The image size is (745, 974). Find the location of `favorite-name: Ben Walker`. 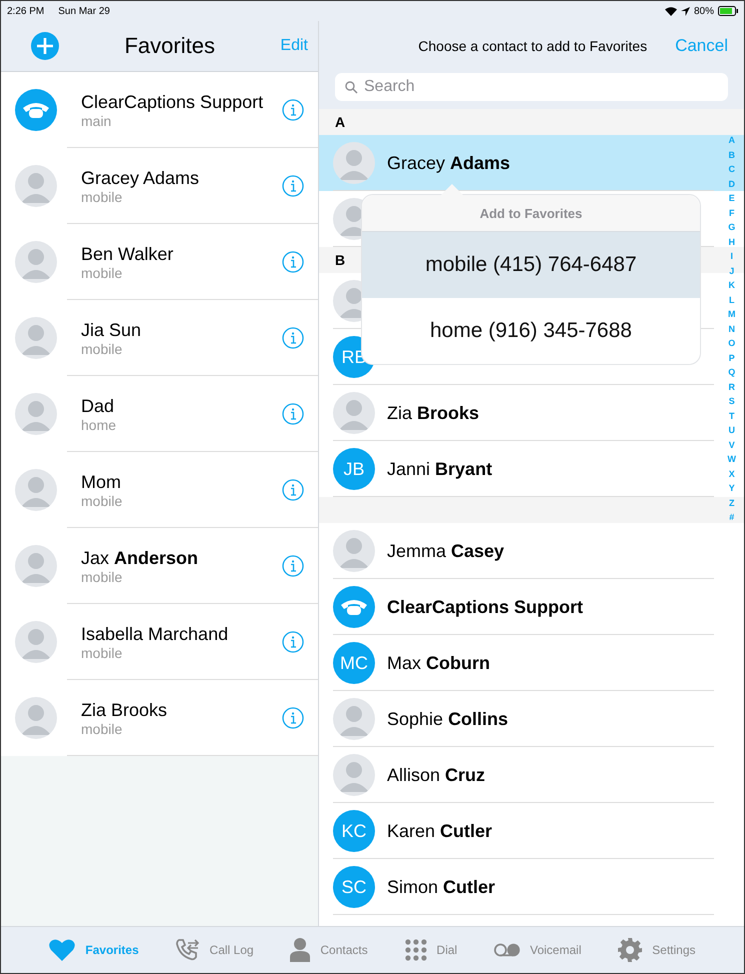

favorite-name: Ben Walker is located at coordinates (127, 254).